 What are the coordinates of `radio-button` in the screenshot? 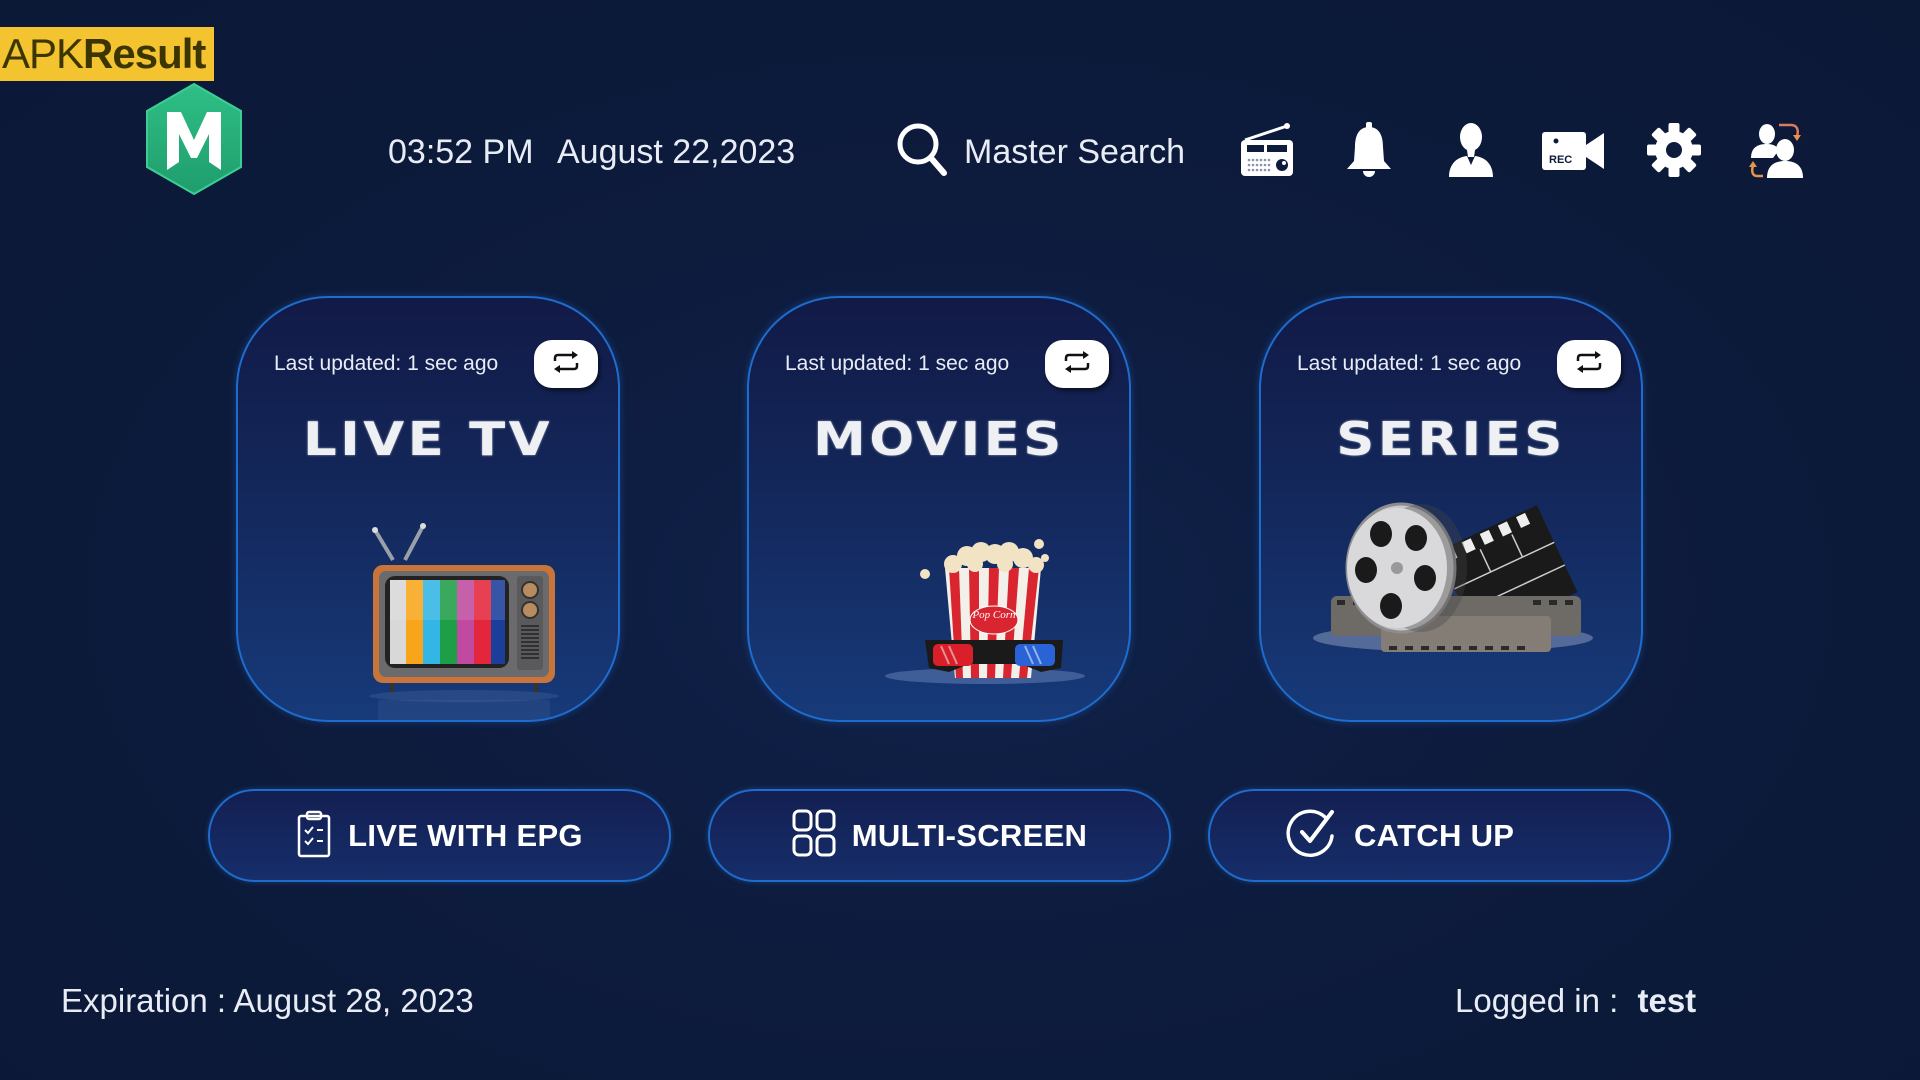 It's located at (1267, 152).